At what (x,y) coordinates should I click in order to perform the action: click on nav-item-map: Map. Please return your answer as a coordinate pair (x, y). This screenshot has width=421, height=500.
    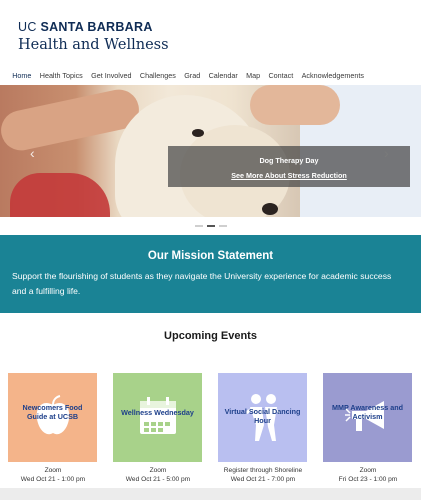
    Looking at the image, I should click on (253, 77).